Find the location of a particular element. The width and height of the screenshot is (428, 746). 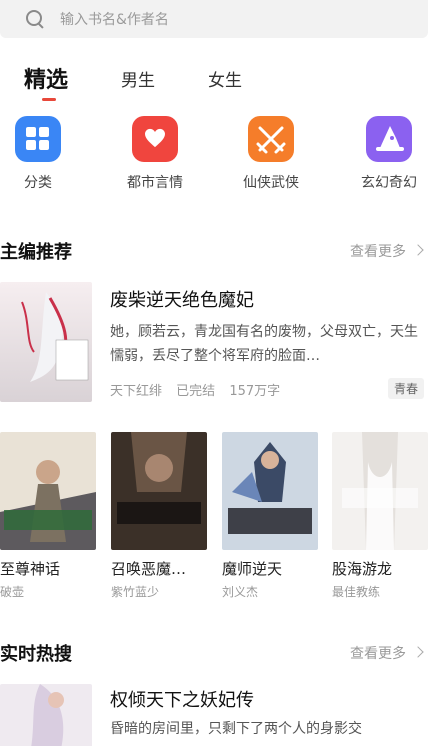

book-author: 最佳教练 is located at coordinates (356, 592).